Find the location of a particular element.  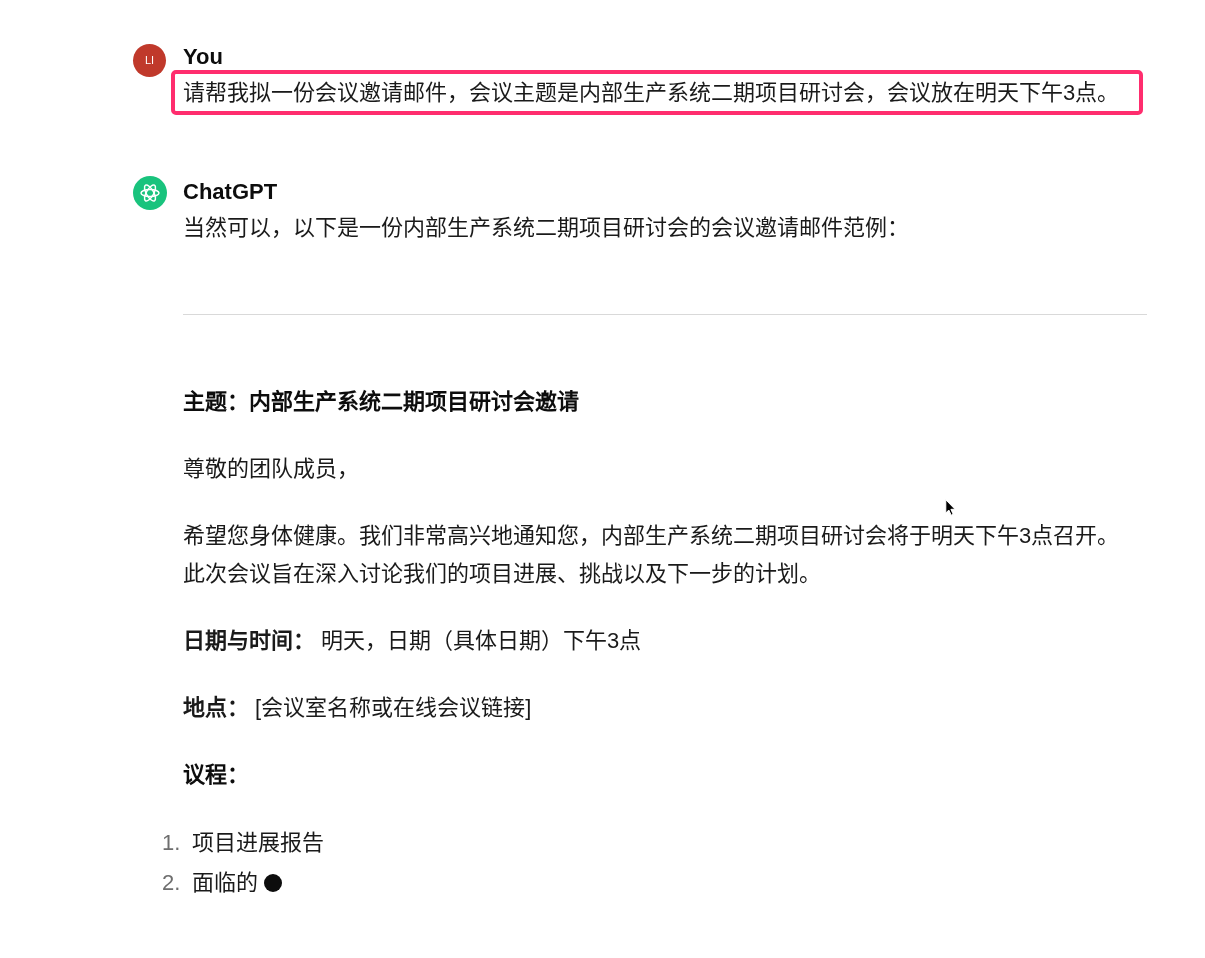

email-heading: 议程： is located at coordinates (216, 775).